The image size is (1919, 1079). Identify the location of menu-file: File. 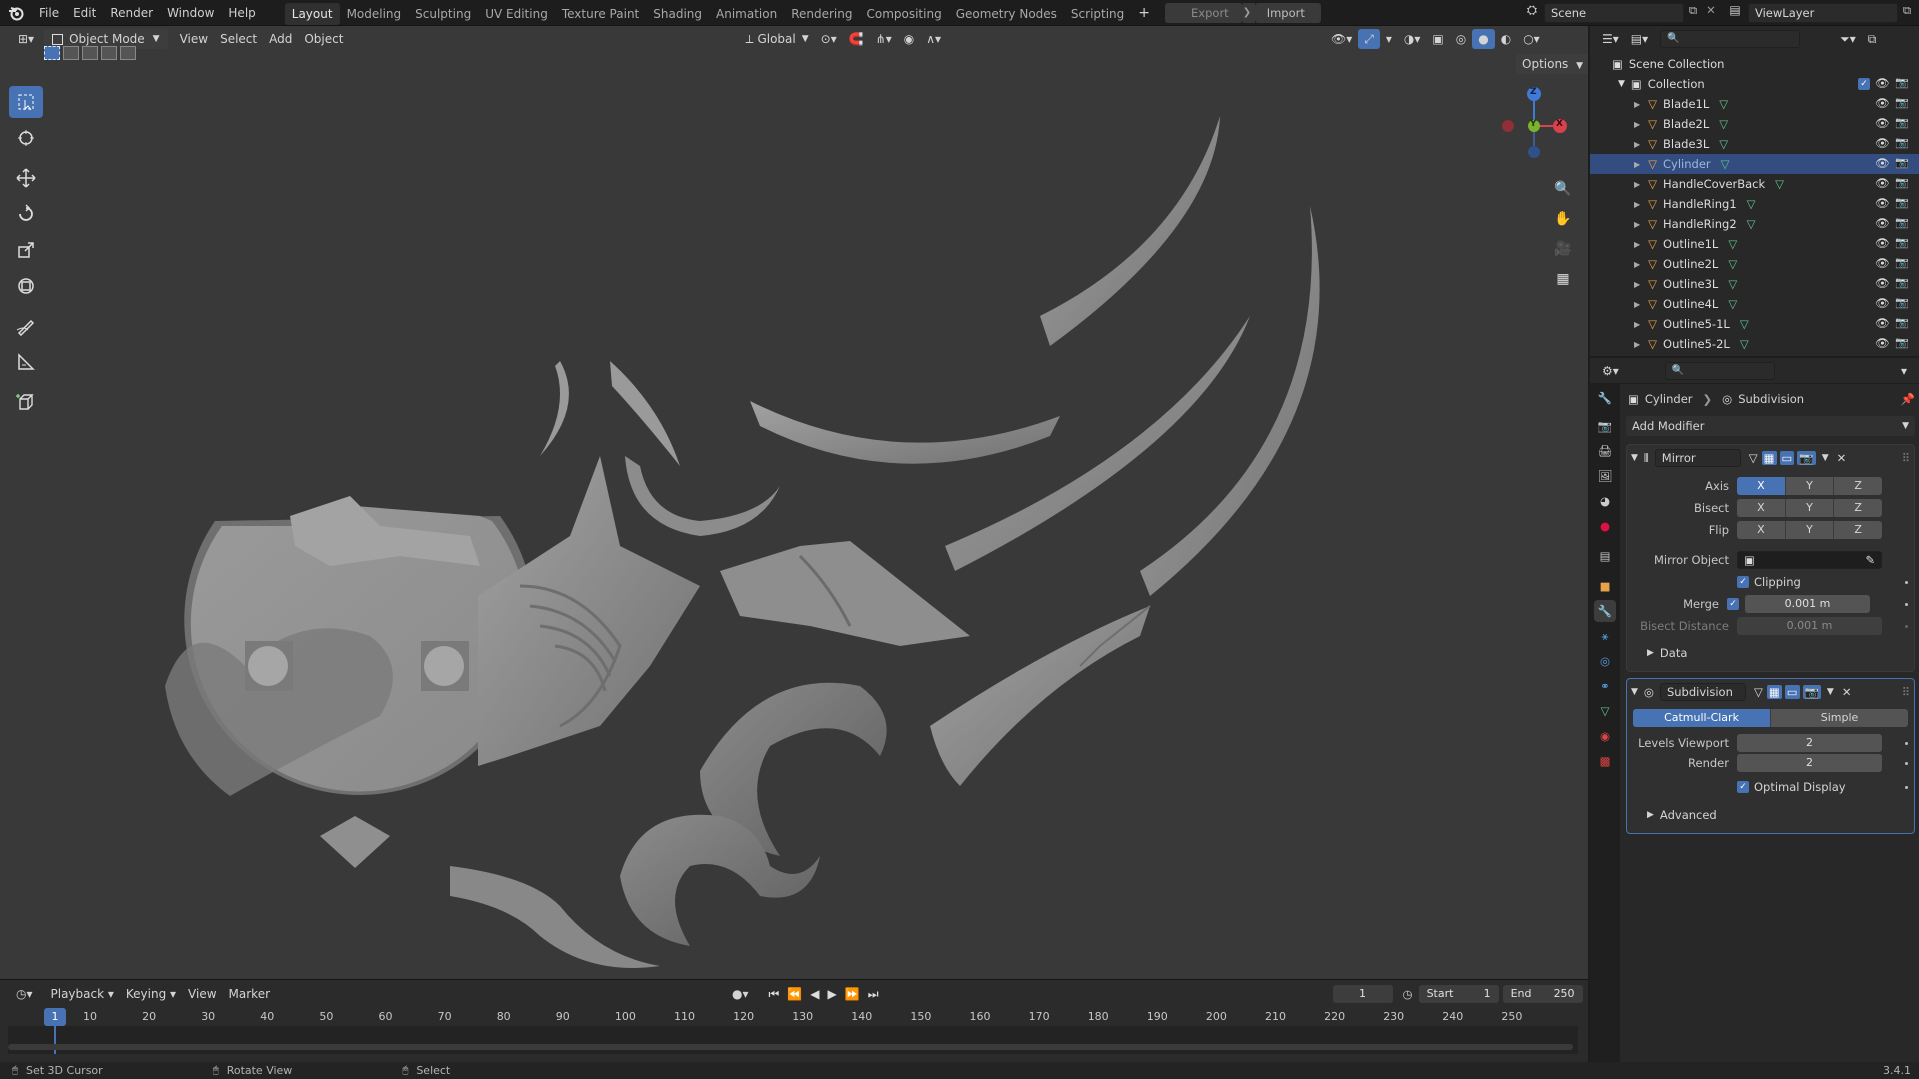
(49, 13).